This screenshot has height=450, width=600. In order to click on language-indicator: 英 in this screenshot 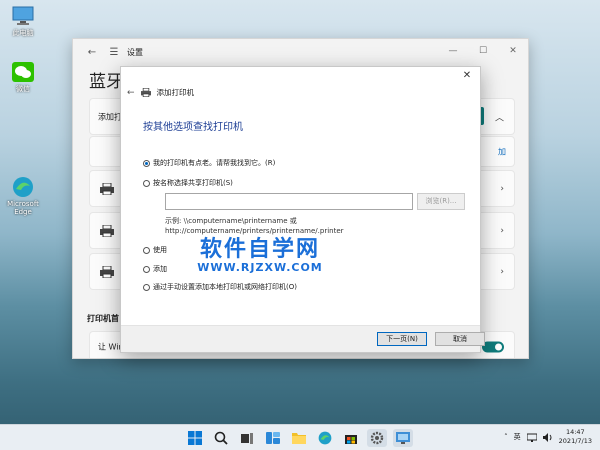, I will do `click(517, 437)`.